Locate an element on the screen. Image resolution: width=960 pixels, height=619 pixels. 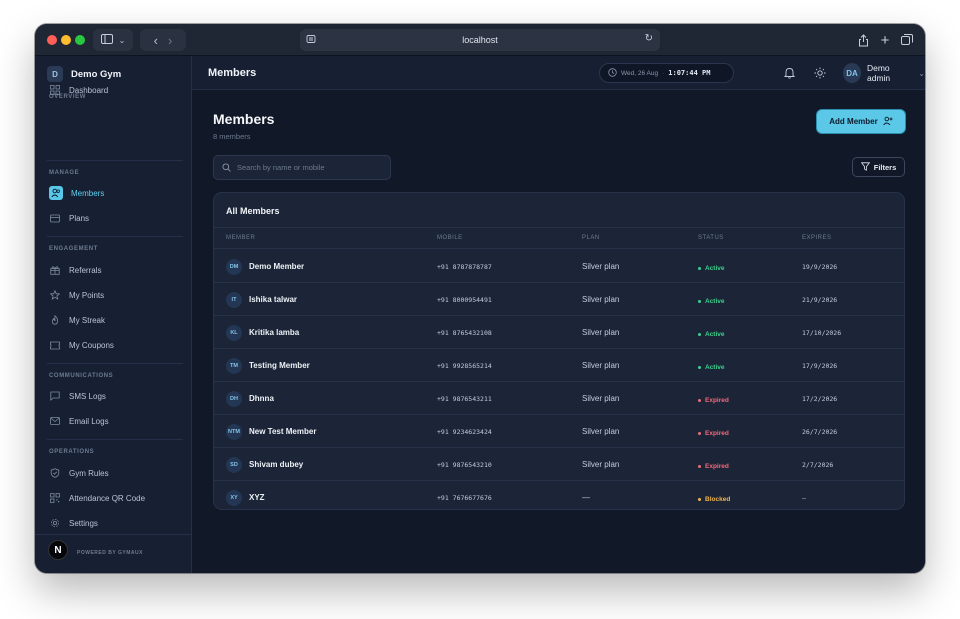
column-header-mobile: MOBILE is located at coordinates (450, 238).